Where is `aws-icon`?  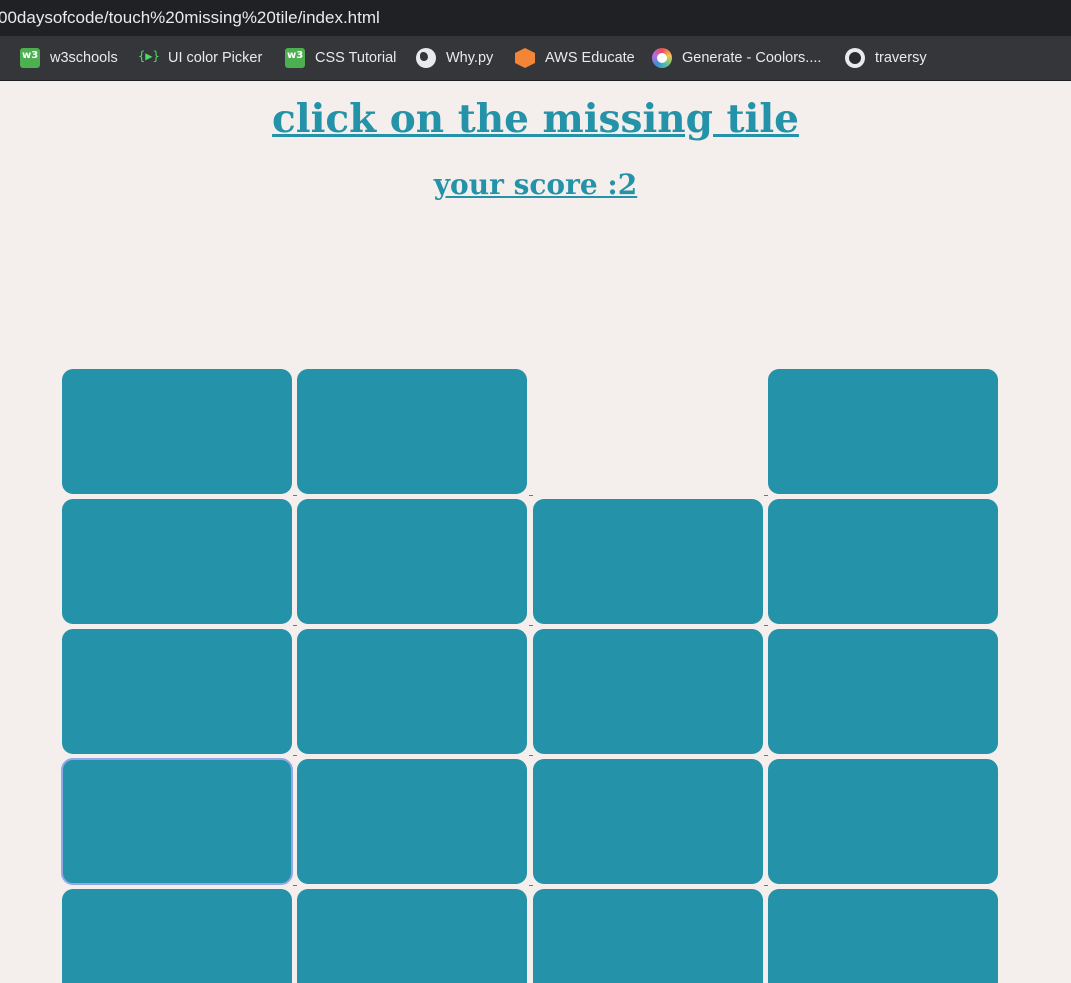
aws-icon is located at coordinates (525, 58).